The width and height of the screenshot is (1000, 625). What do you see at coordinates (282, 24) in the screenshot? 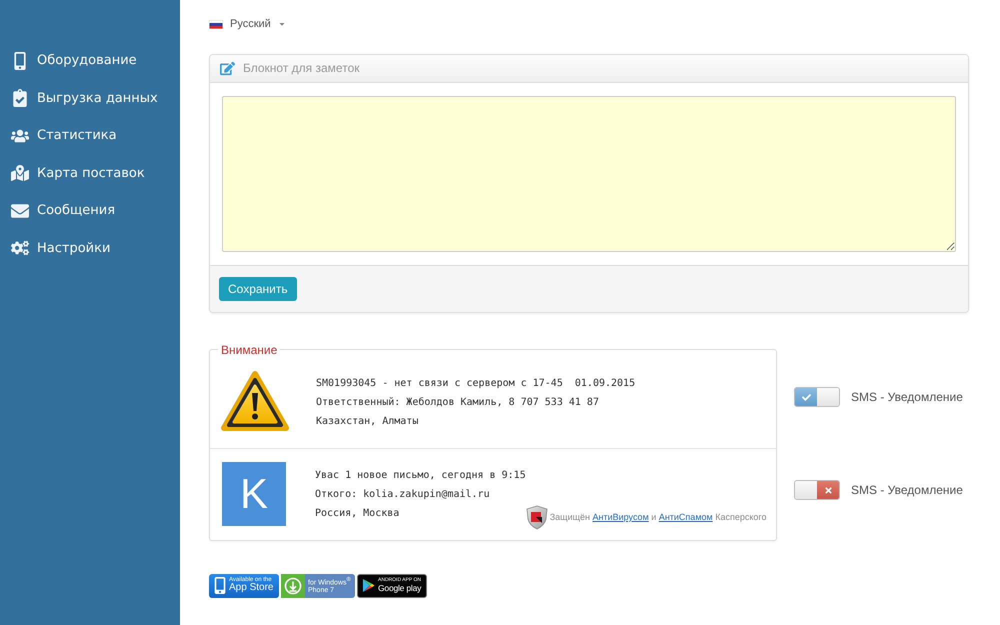
I see `caret-icon` at bounding box center [282, 24].